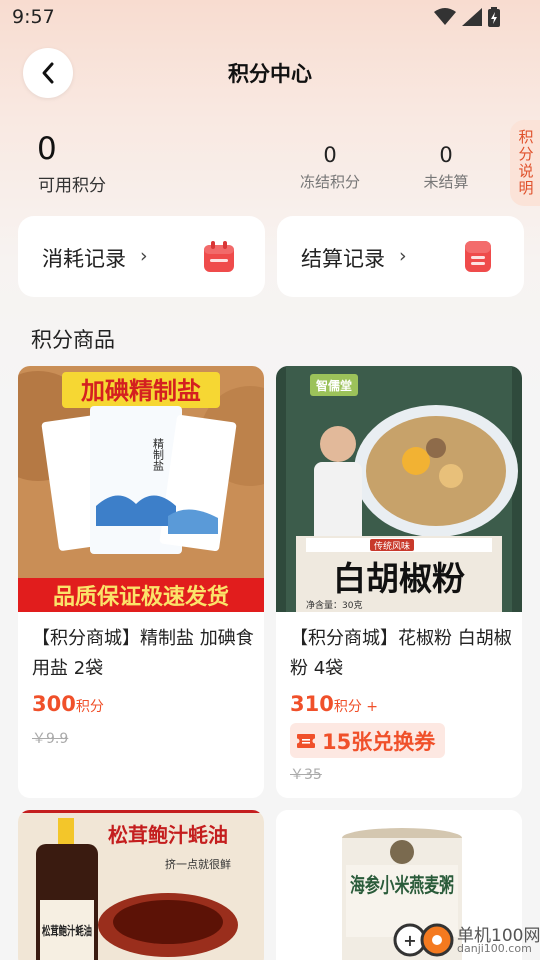 Image resolution: width=540 pixels, height=960 pixels. I want to click on section-title: 积分商品, so click(73, 340).